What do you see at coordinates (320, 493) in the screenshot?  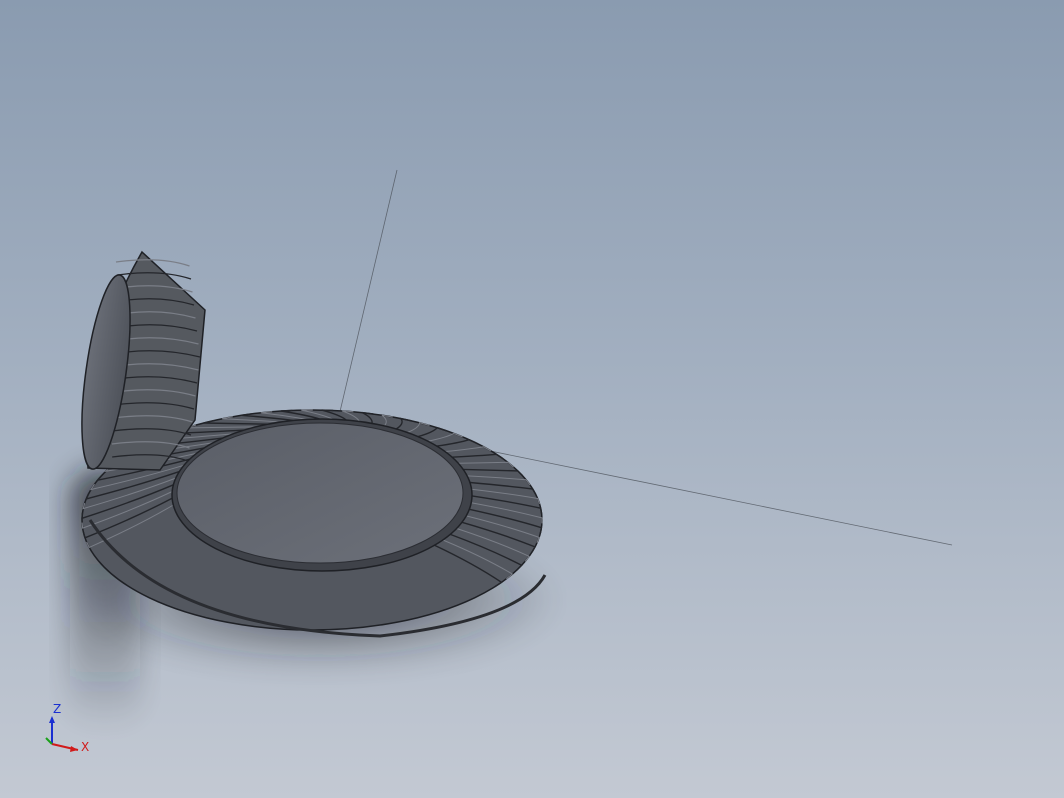 I see `gear-face` at bounding box center [320, 493].